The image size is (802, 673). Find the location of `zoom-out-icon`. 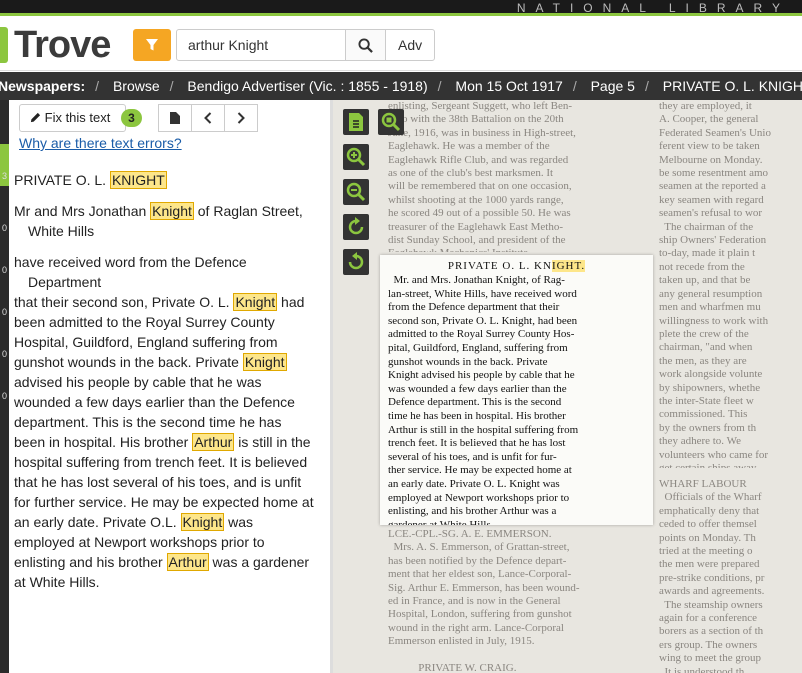

zoom-out-icon is located at coordinates (356, 192).